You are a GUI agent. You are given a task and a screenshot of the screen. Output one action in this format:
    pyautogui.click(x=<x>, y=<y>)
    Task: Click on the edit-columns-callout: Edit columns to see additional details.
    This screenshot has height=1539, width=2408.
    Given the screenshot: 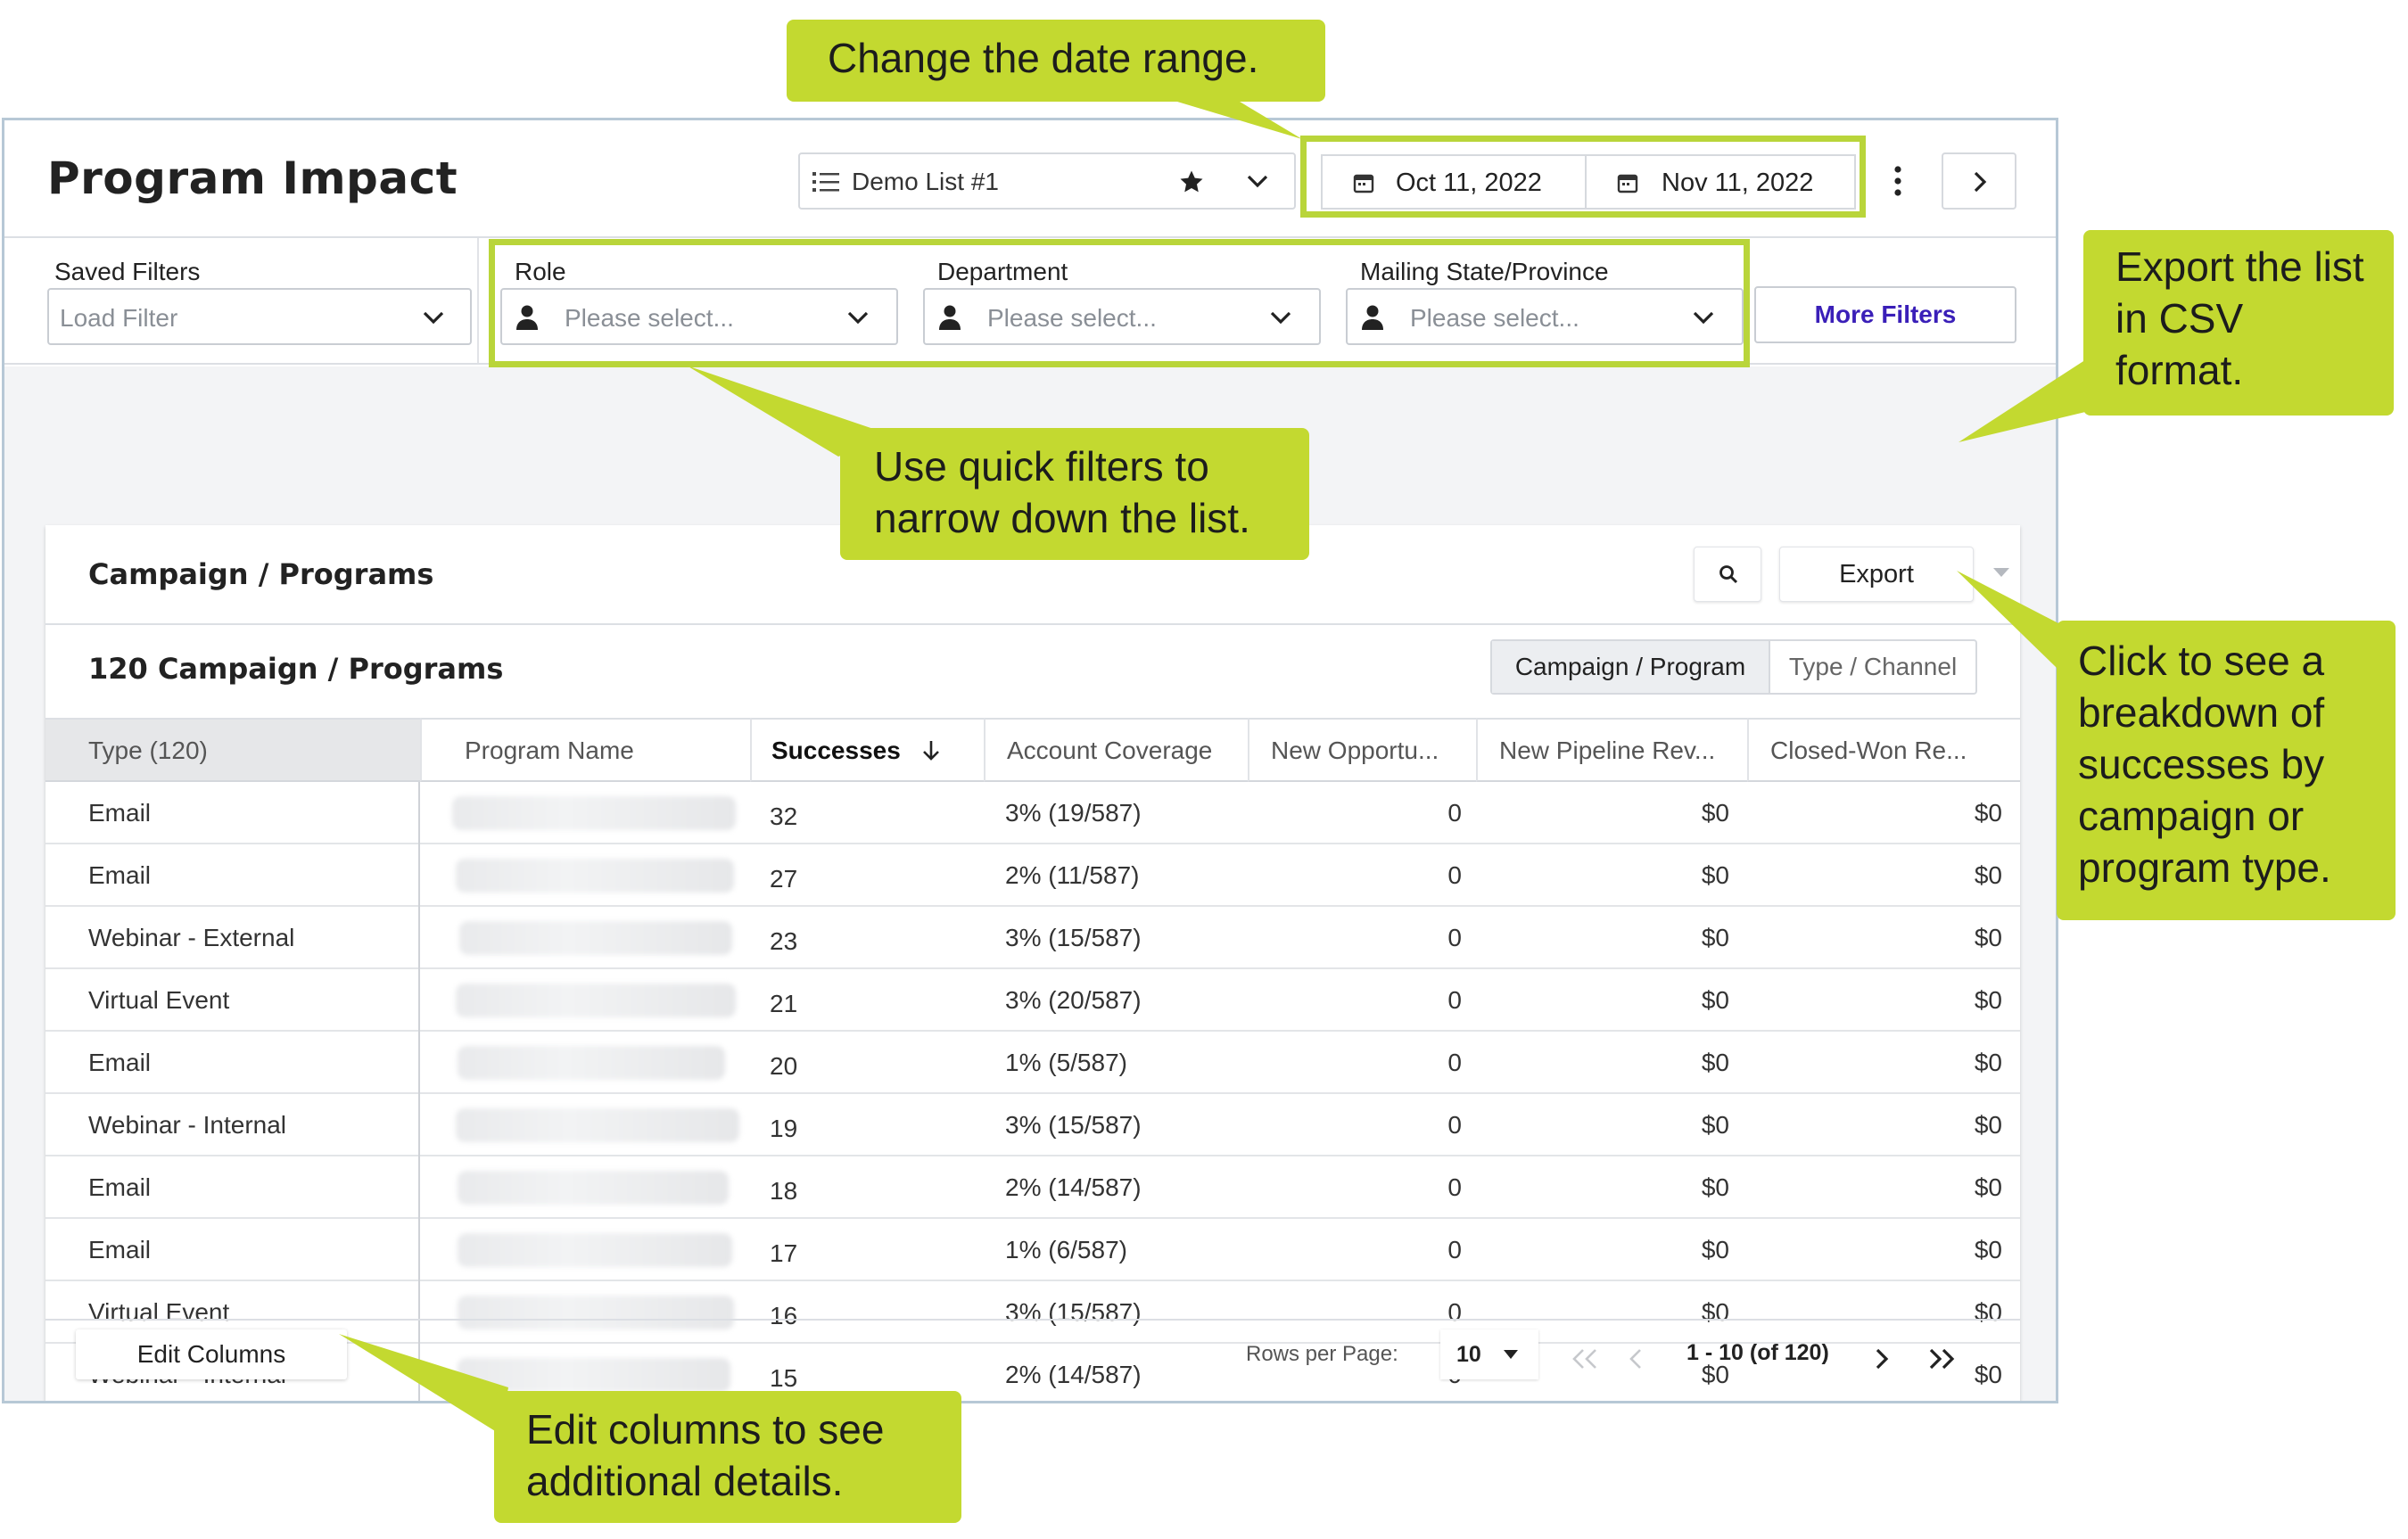 What is the action you would take?
    pyautogui.click(x=727, y=1457)
    